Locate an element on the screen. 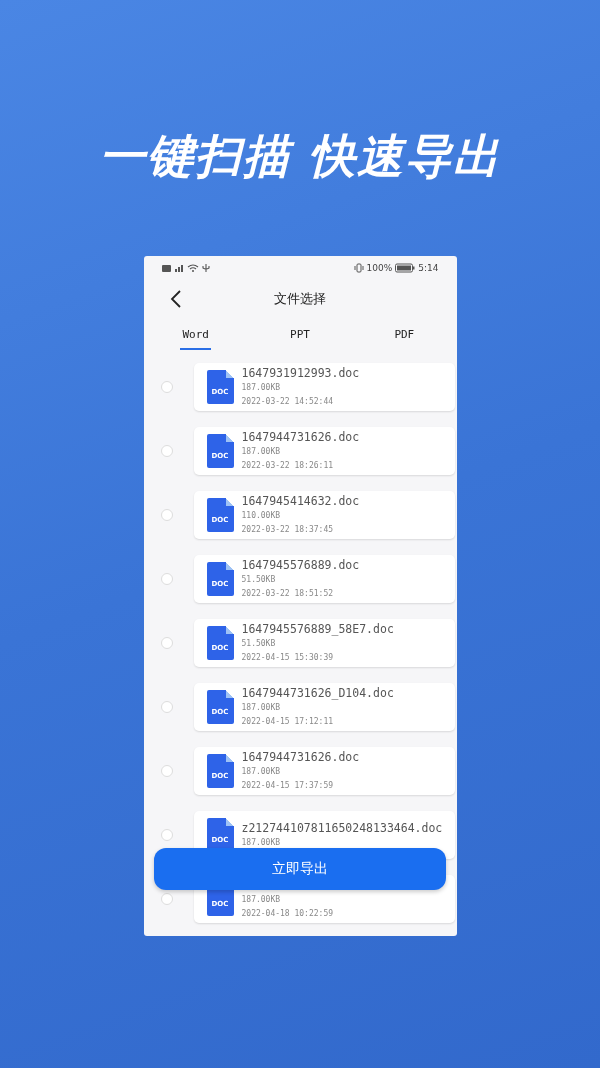 This screenshot has height=1068, width=600. file-size: 110.00KB is located at coordinates (261, 516).